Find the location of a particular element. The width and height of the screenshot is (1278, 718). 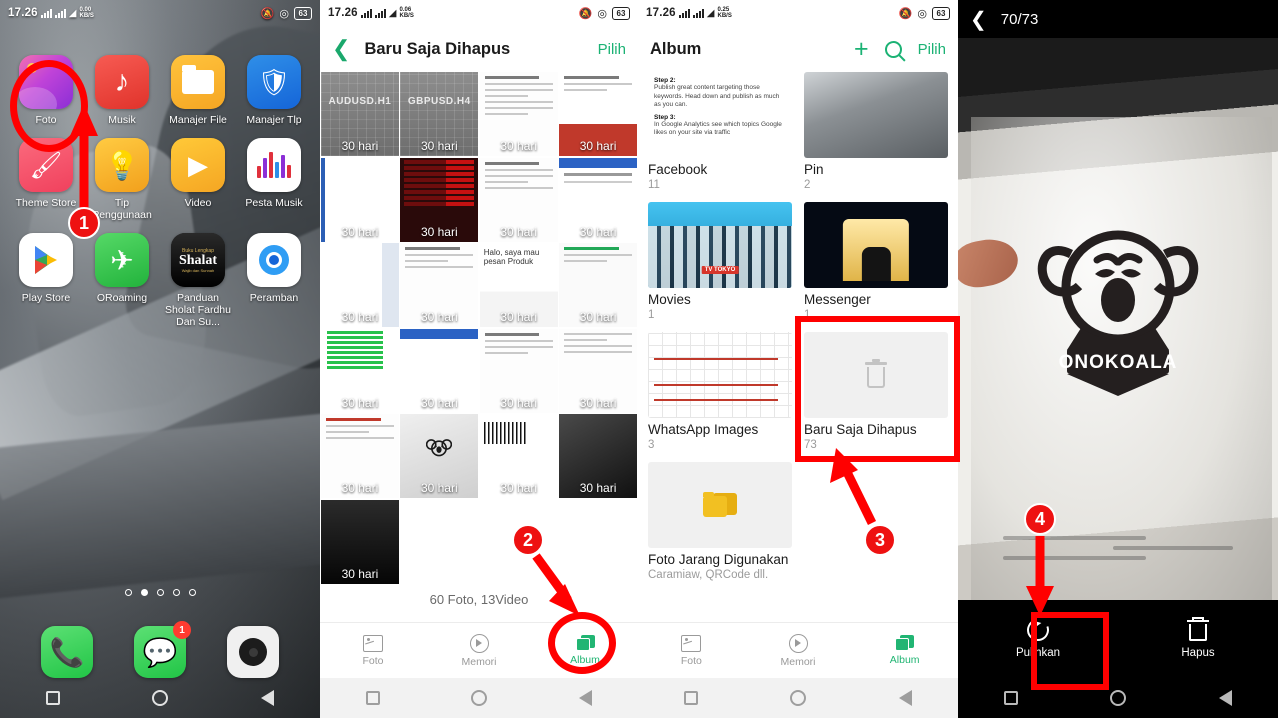

app-pesta-musik: Pesta Musik is located at coordinates (274, 179).